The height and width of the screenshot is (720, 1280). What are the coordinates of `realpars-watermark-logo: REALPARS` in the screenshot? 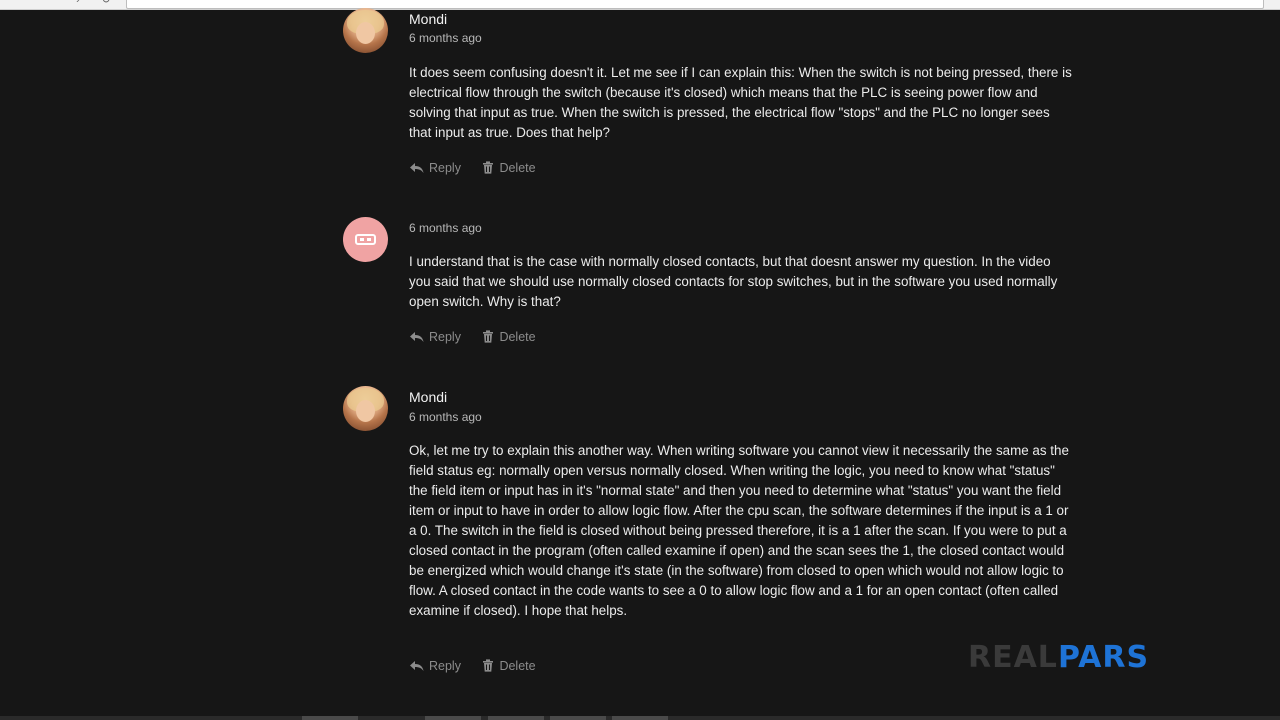 It's located at (1058, 658).